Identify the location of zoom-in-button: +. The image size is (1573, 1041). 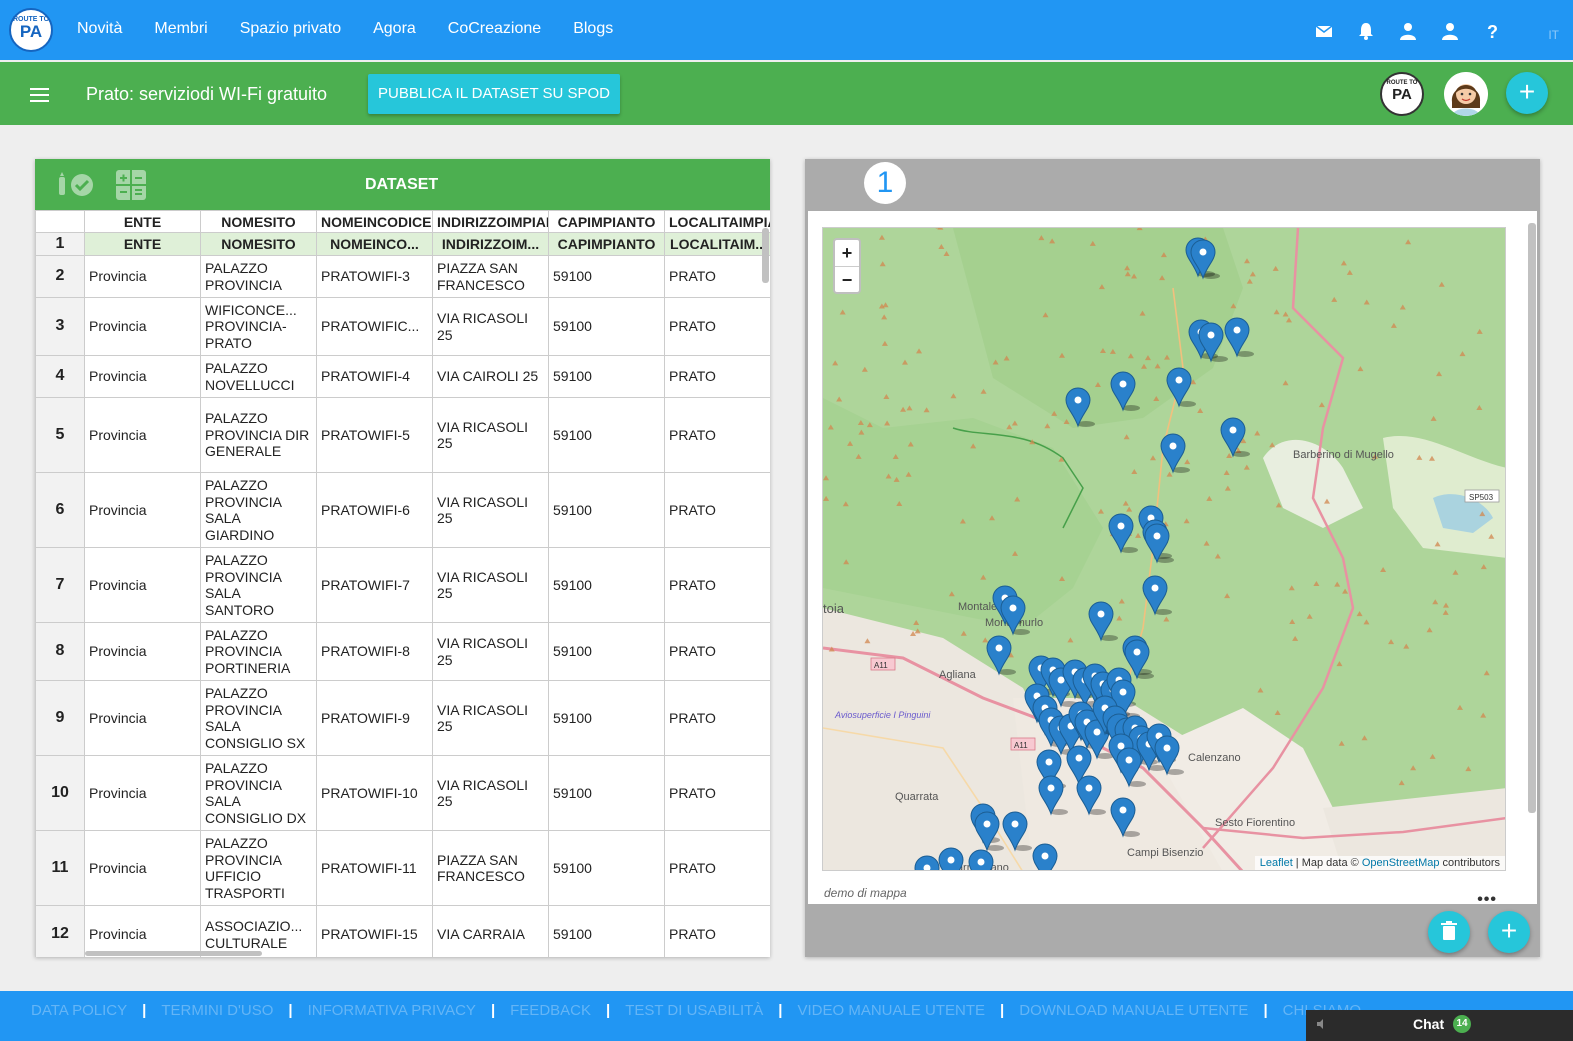
(847, 253).